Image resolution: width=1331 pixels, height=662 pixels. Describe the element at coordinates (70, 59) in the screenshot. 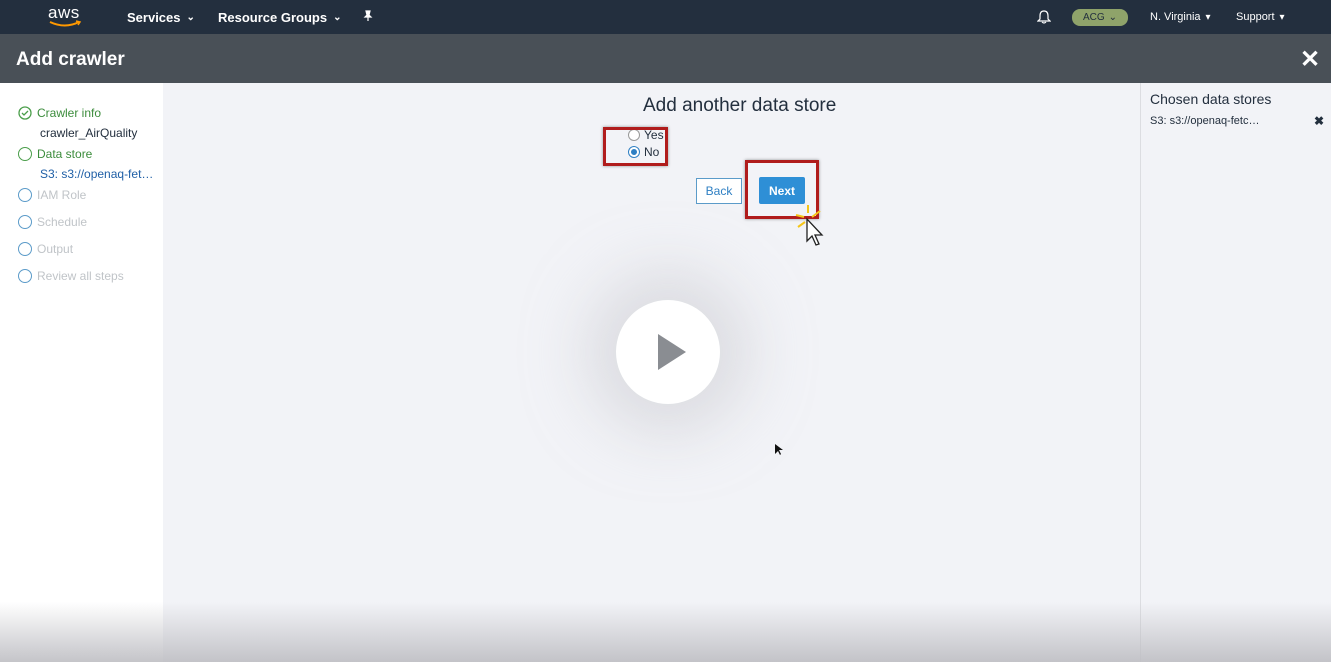

I see `page-title: Add crawler` at that location.